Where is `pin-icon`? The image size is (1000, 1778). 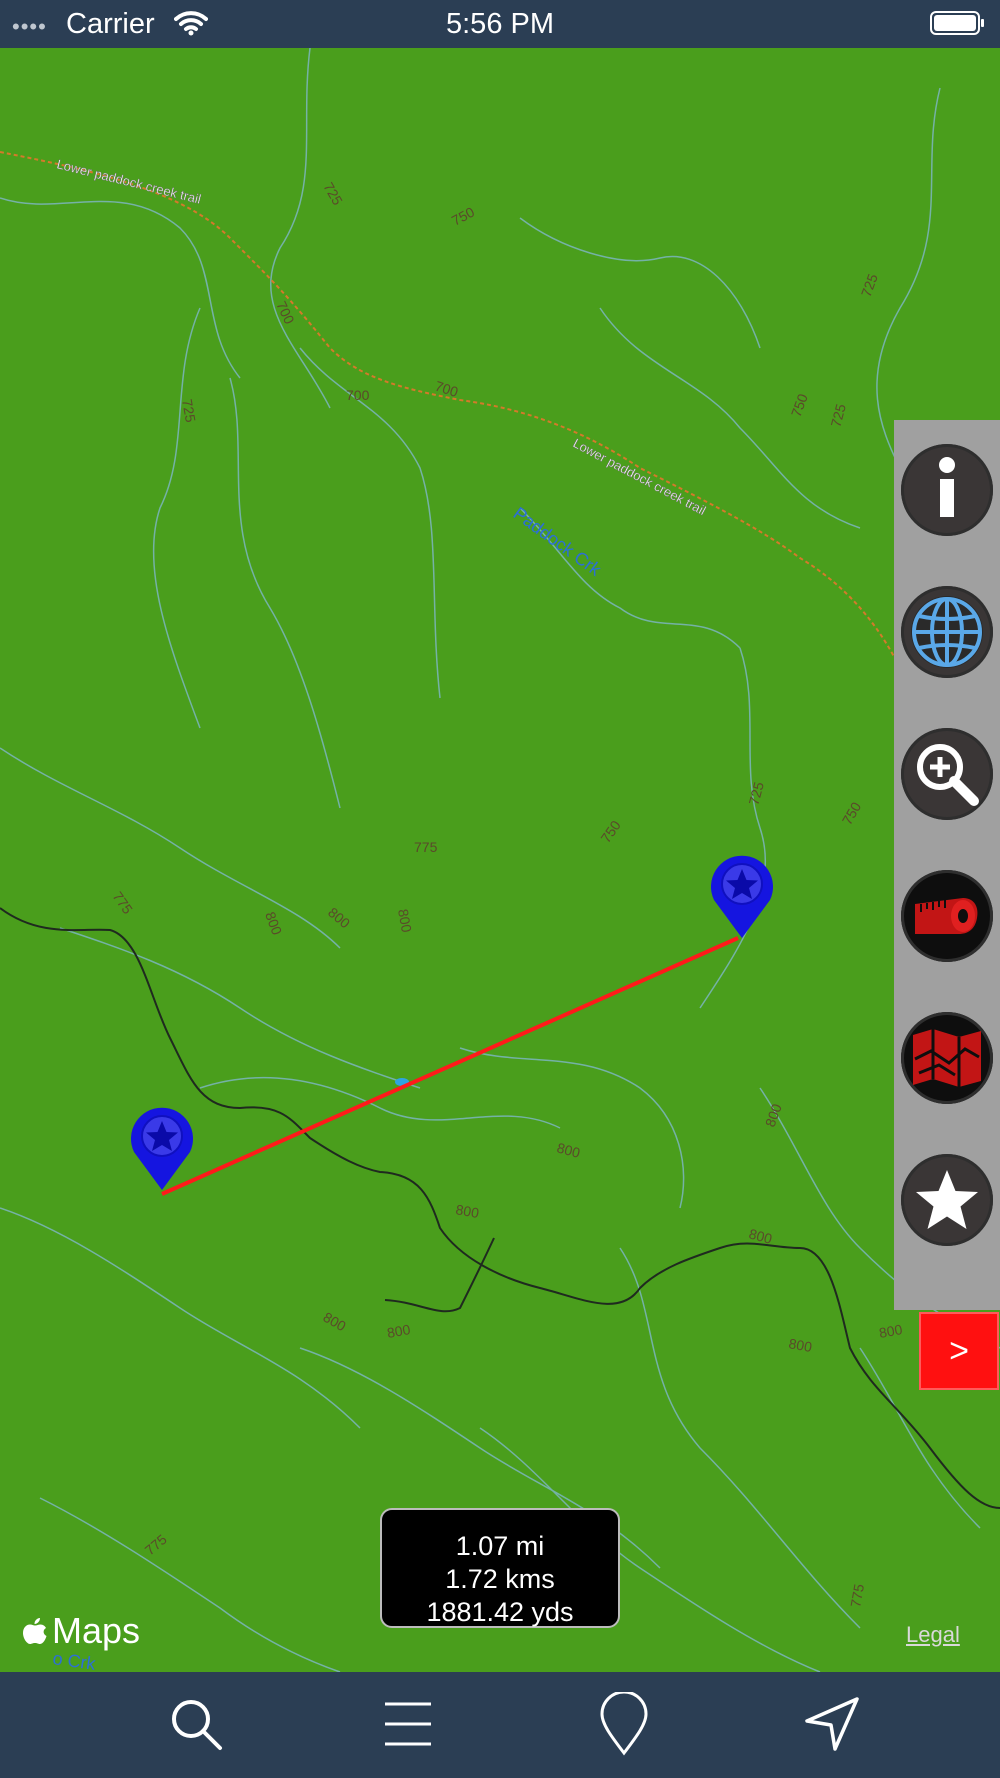
pin-icon is located at coordinates (624, 1724).